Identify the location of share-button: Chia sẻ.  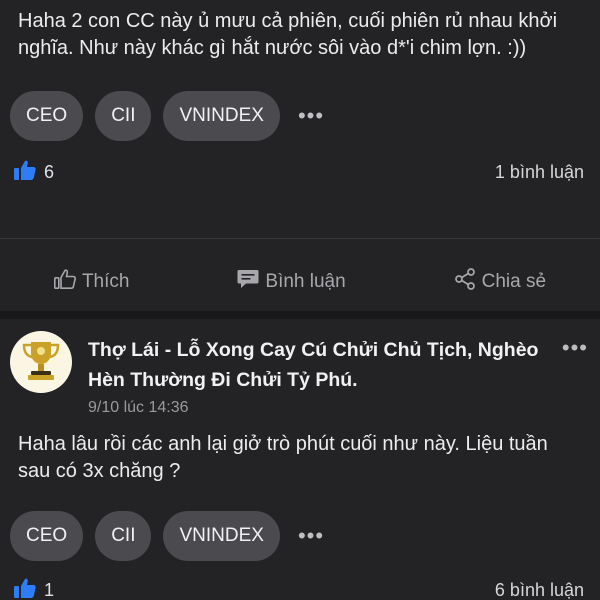
(500, 282).